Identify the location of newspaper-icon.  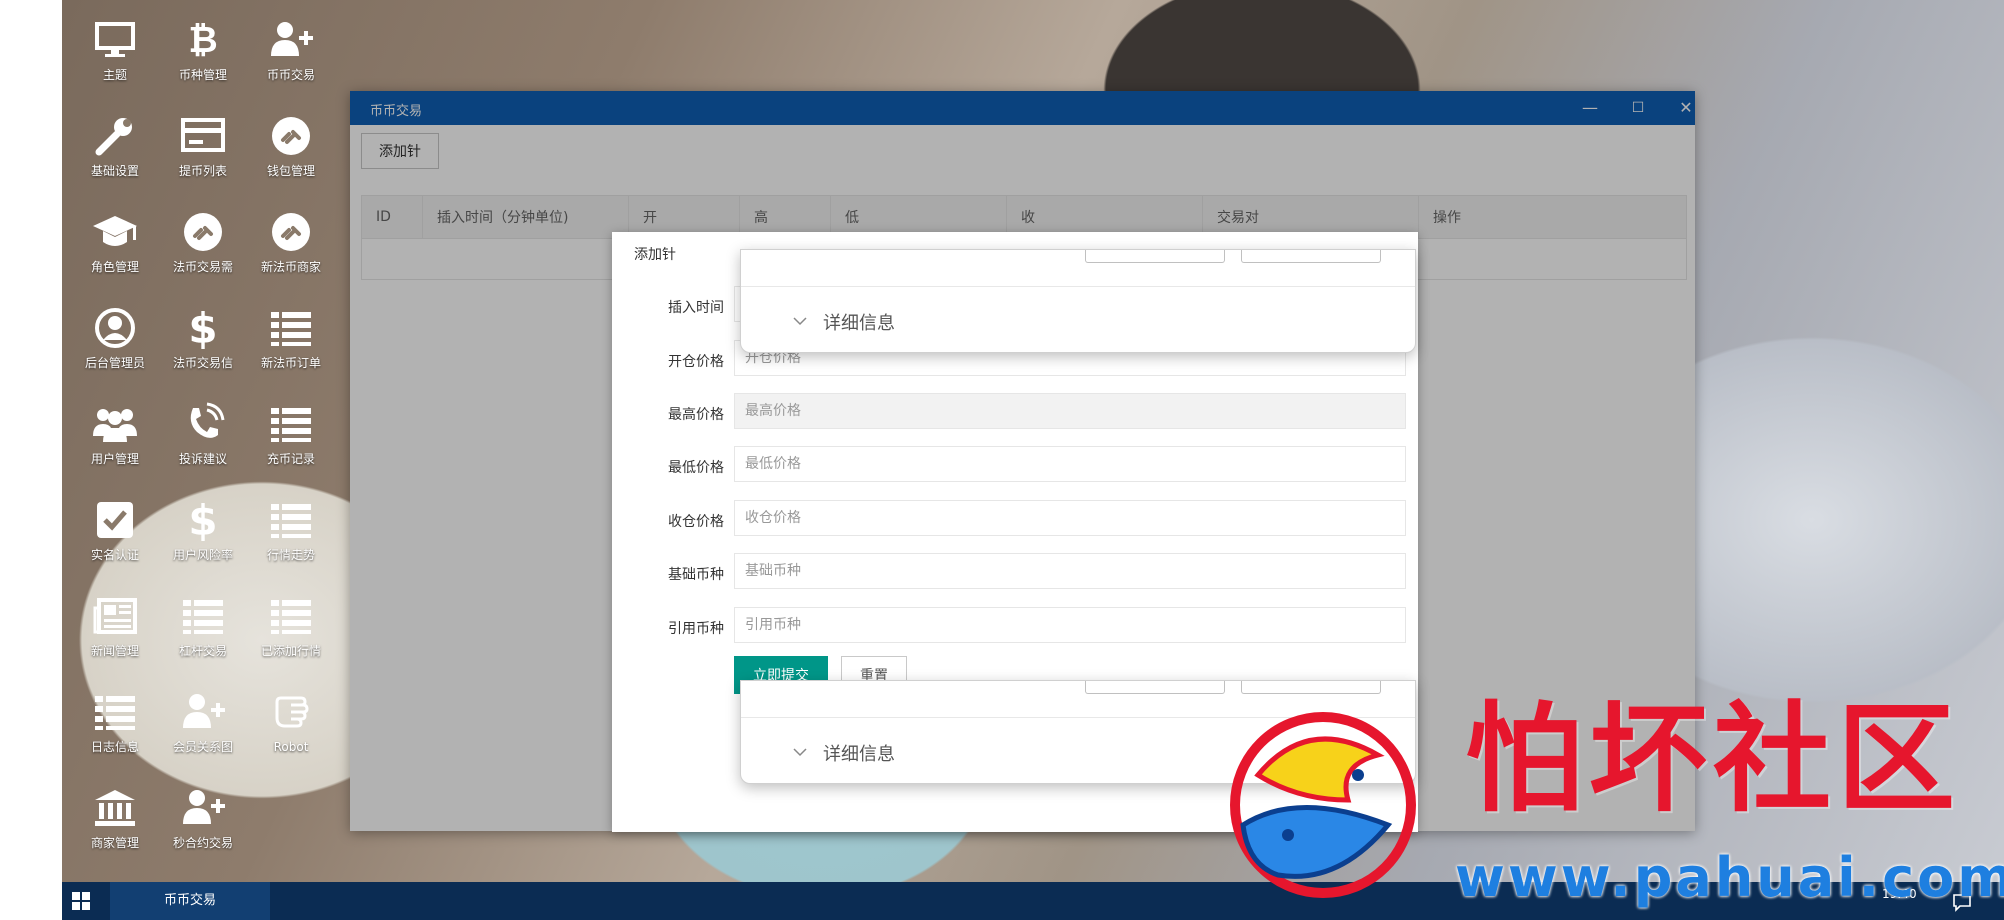
(115, 616).